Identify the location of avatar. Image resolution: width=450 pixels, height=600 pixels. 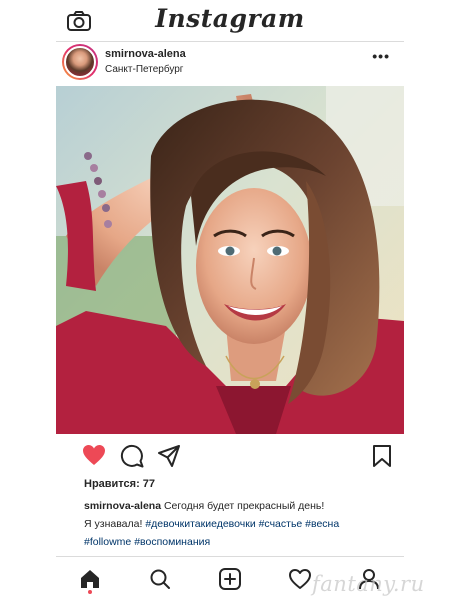
(80, 62).